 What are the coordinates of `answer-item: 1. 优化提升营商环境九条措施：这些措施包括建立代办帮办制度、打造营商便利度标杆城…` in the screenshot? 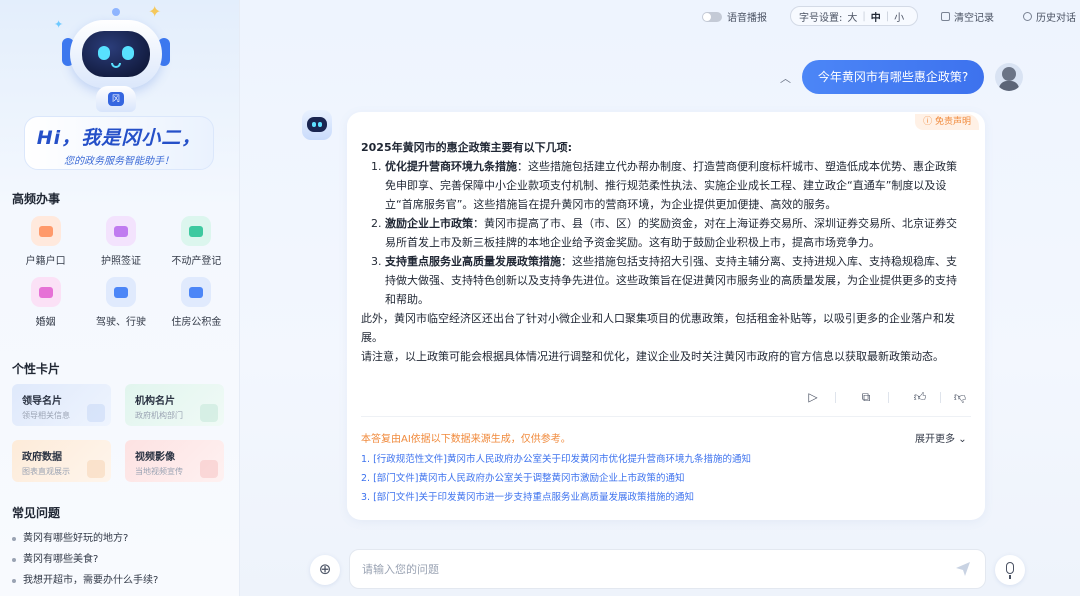 It's located at (662, 185).